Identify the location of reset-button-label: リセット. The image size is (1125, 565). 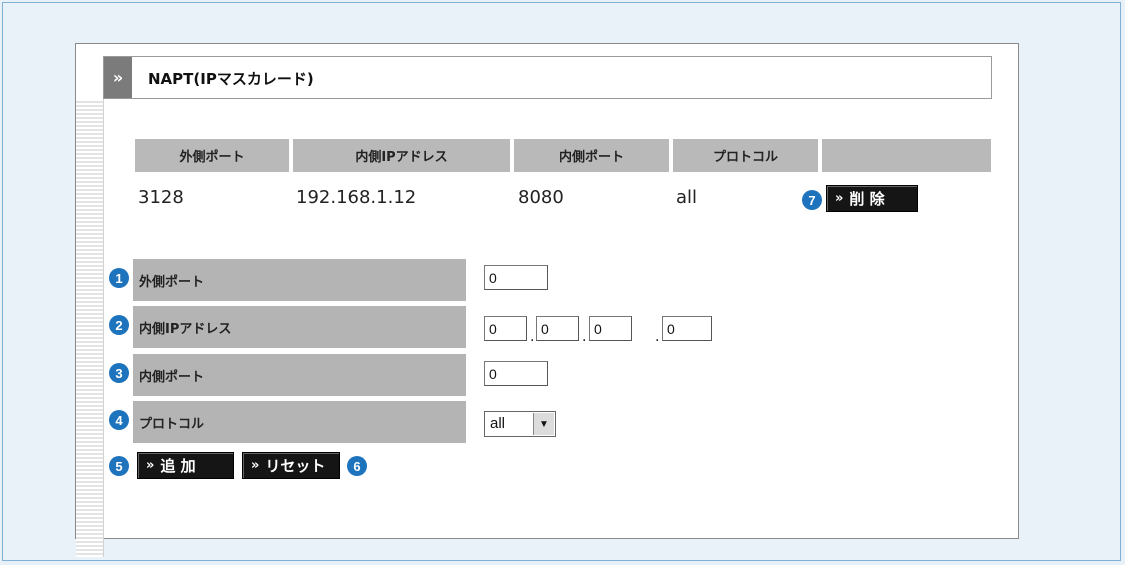
(295, 466).